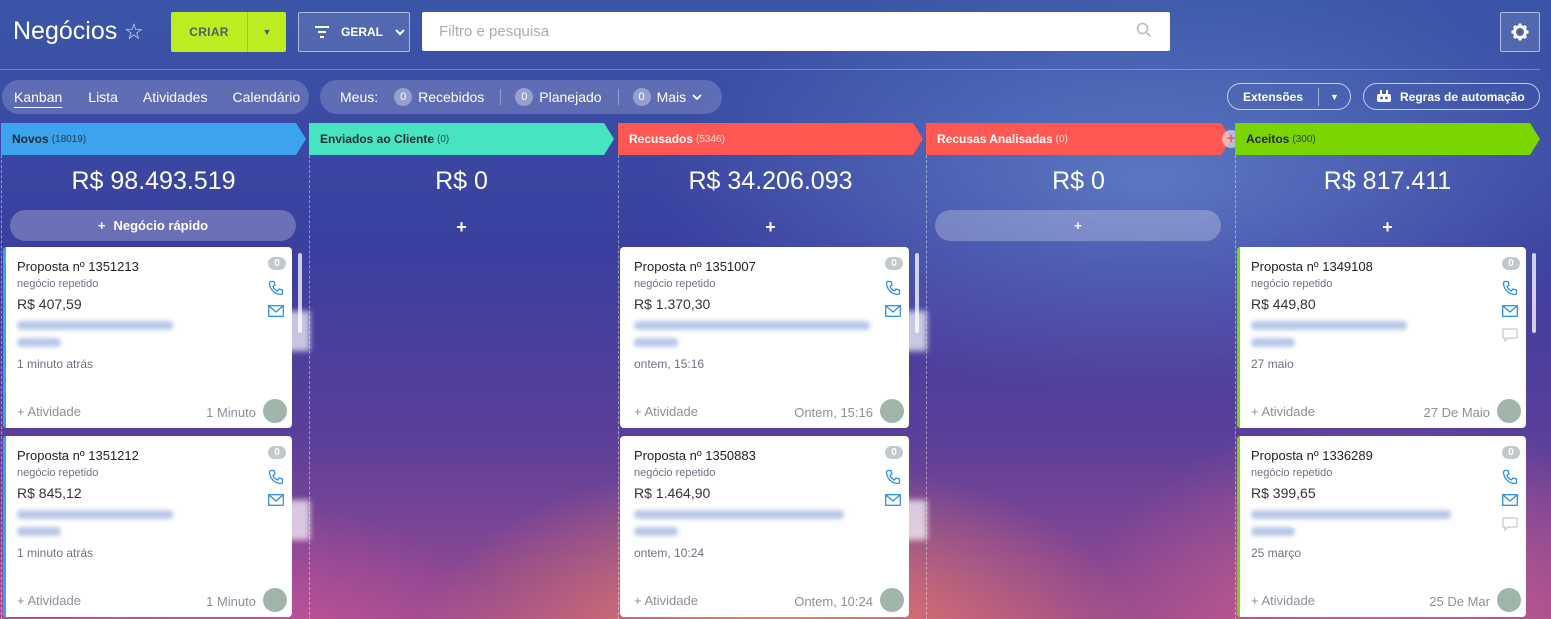  Describe the element at coordinates (770, 139) in the screenshot. I see `stage-header-recusados: Recusados (5346)` at that location.